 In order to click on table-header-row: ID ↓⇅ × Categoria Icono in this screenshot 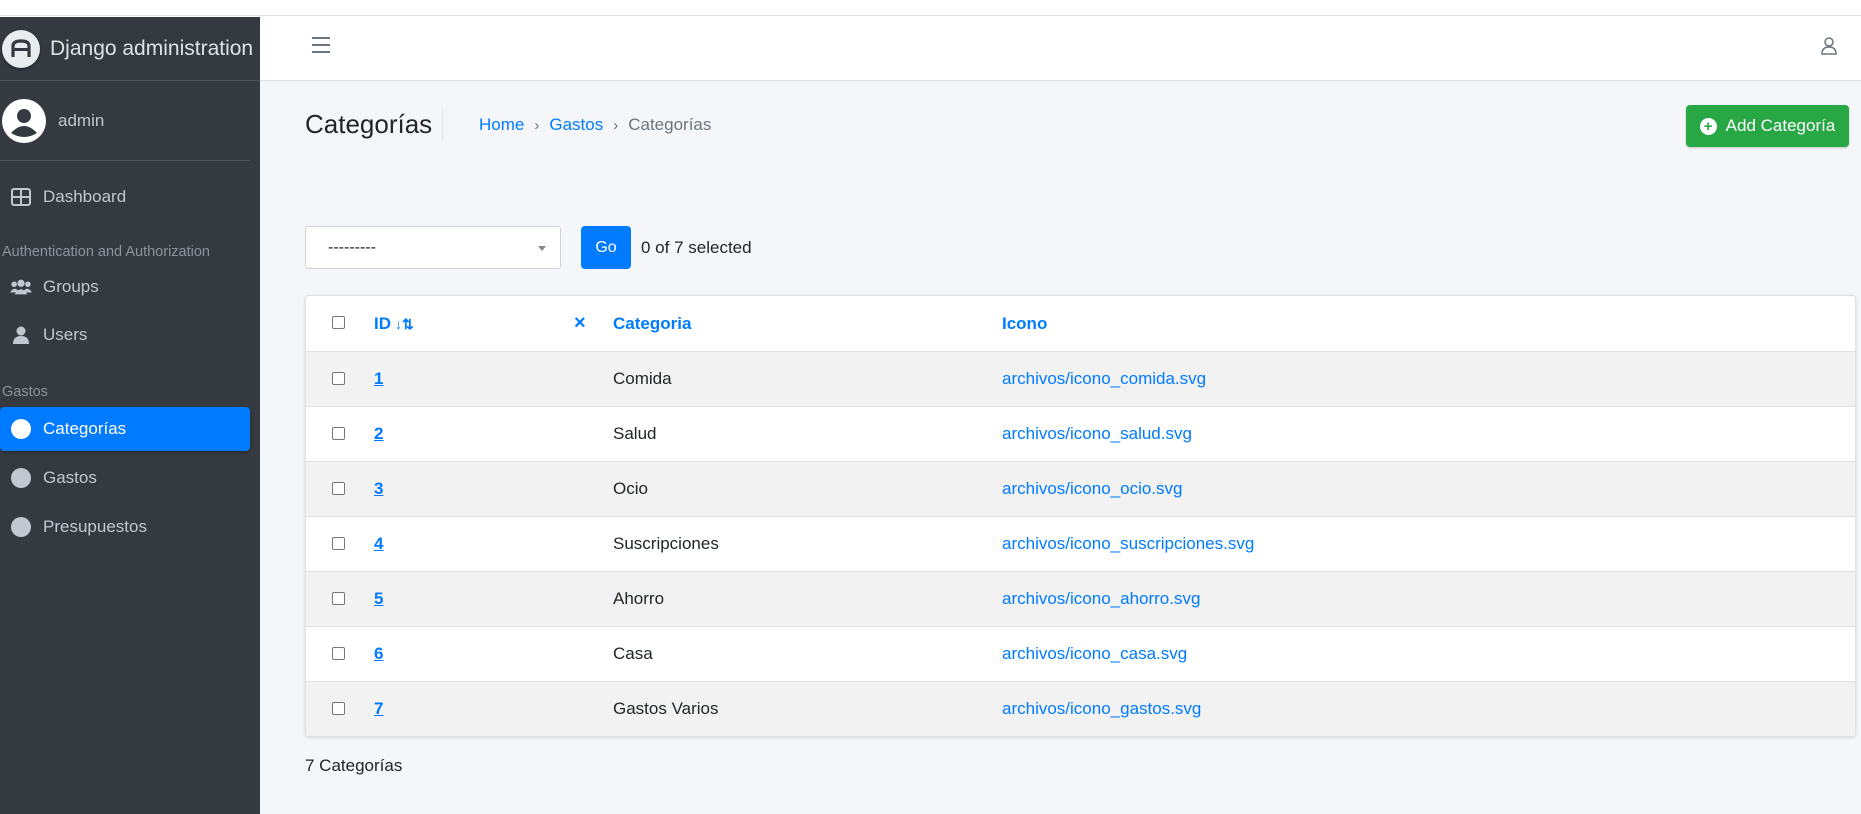, I will do `click(1080, 323)`.